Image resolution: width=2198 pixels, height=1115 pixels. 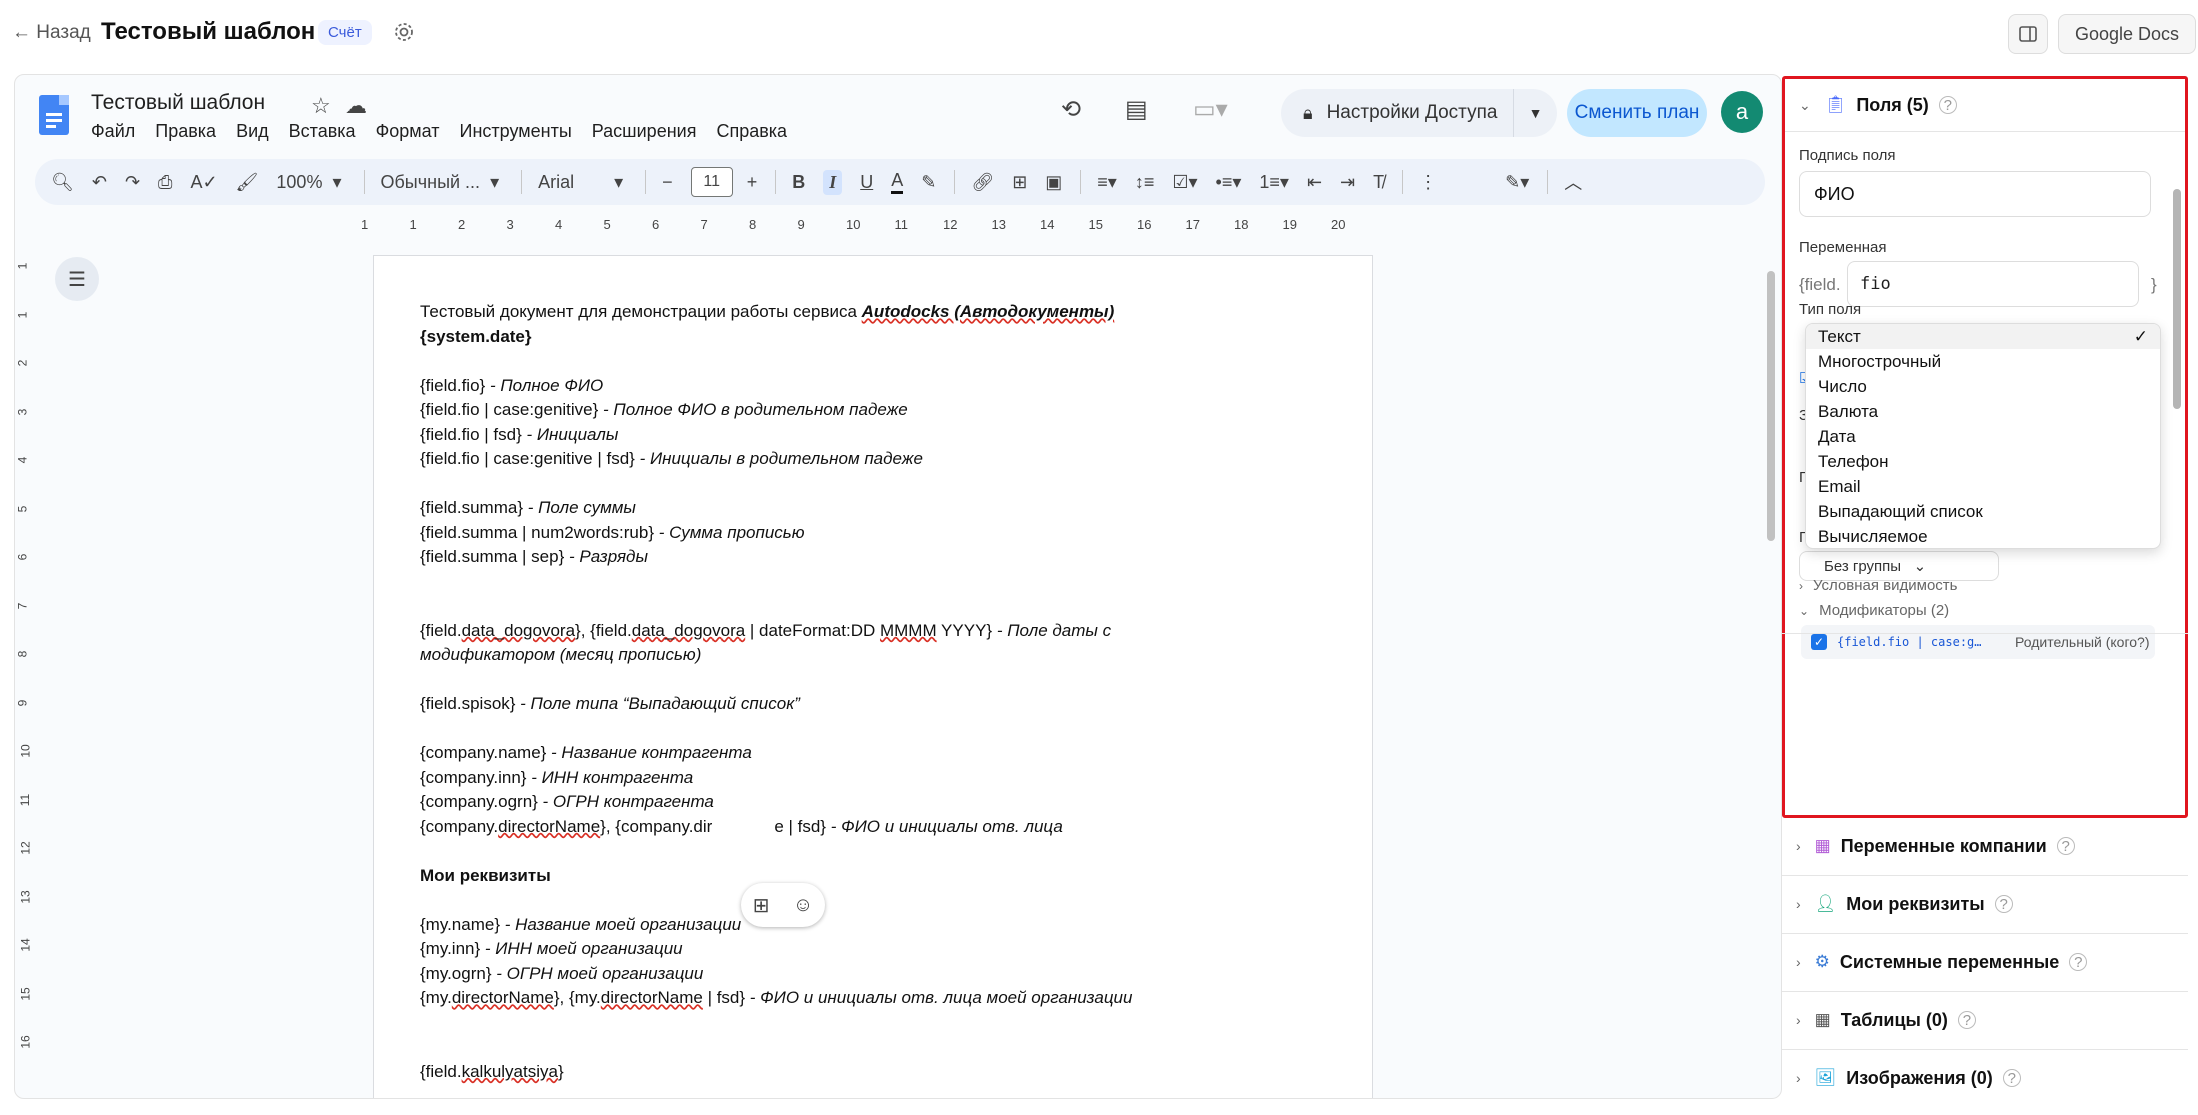 I want to click on redo-icon: ↷, so click(x=132, y=182).